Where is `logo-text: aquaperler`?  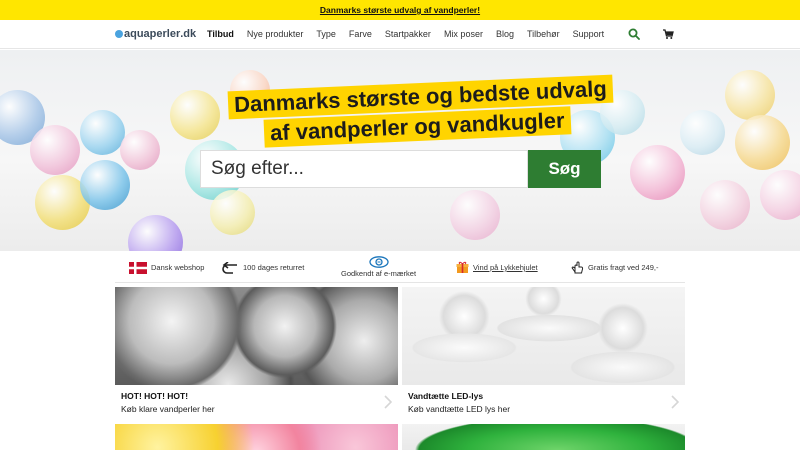
logo-text: aquaperler is located at coordinates (152, 34).